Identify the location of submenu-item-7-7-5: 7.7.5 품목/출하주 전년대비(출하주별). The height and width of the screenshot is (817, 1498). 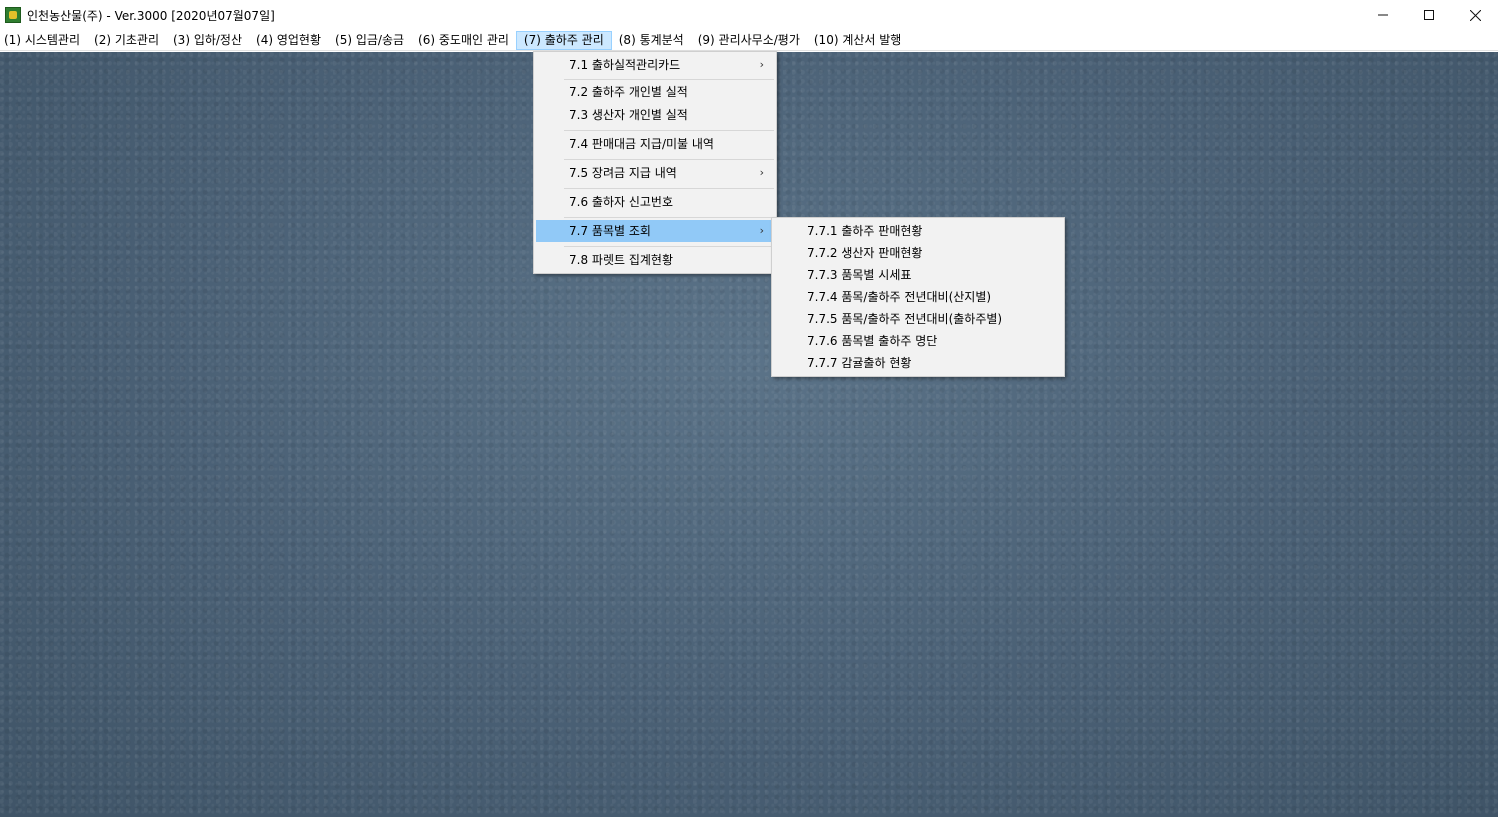
(918, 319).